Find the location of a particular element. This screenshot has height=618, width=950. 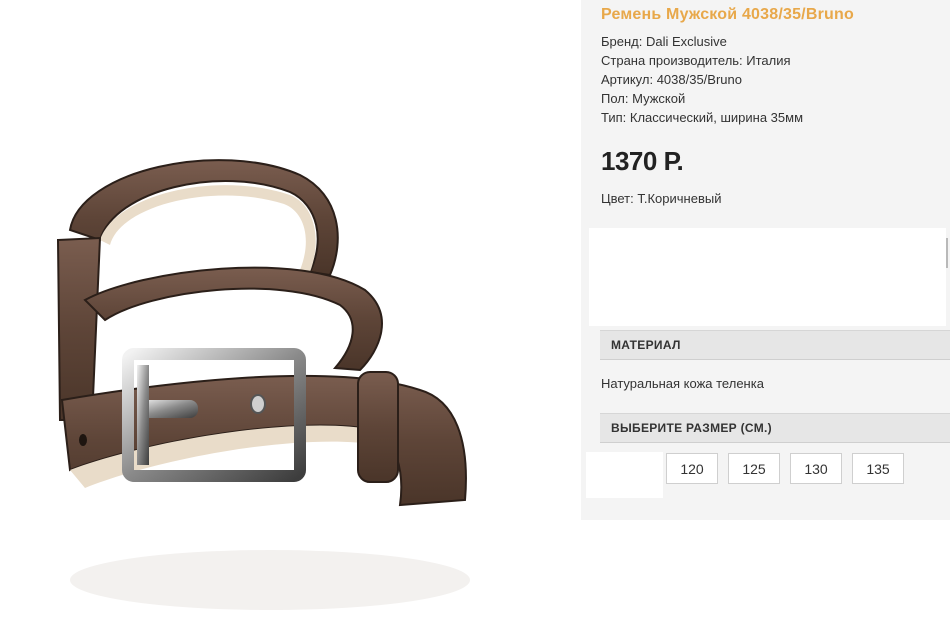

size-options: 120 125 130 135 is located at coordinates (785, 468).